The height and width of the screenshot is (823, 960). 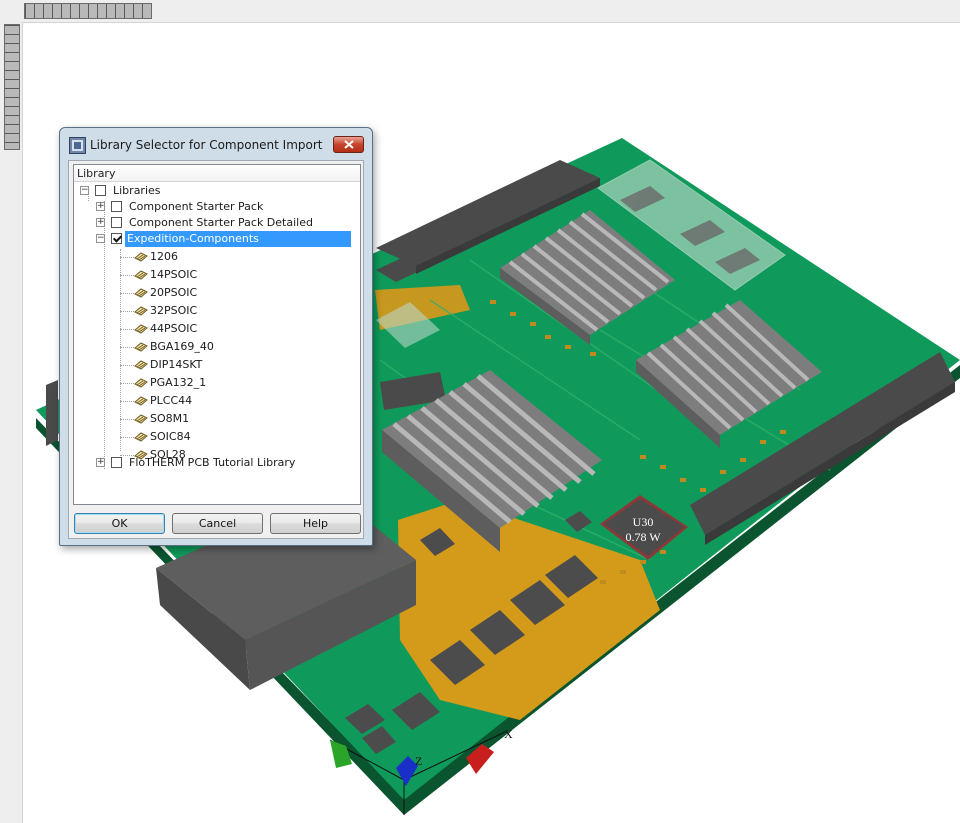 I want to click on dialog-title: Library Selector for Component Import, so click(x=206, y=145).